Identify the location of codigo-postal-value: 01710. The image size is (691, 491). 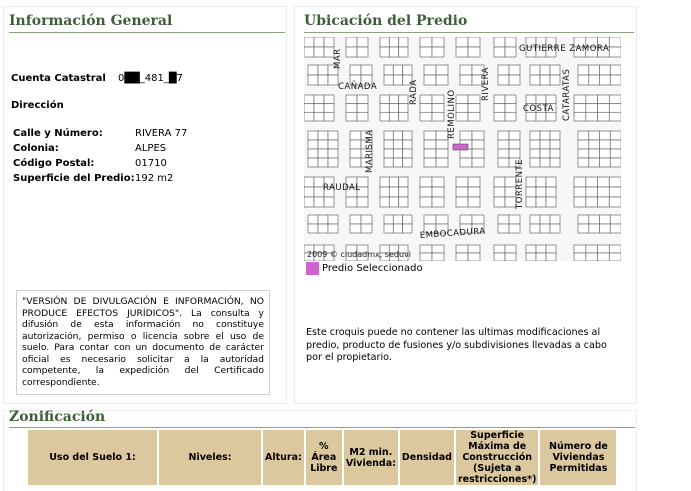
(151, 163).